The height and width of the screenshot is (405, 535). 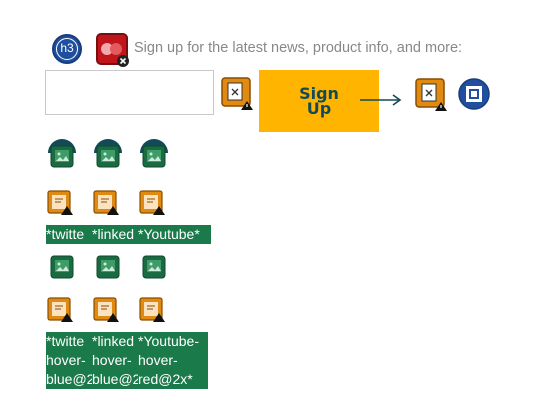 What do you see at coordinates (381, 100) in the screenshot?
I see `arrow-right-icon` at bounding box center [381, 100].